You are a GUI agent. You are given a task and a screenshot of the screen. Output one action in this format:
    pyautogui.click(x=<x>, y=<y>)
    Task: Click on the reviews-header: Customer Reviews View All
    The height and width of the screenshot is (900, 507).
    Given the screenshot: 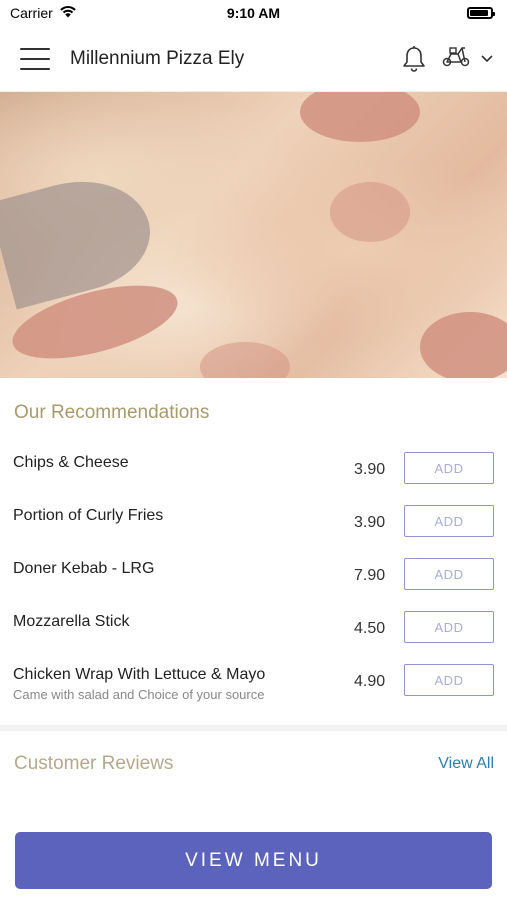 What is the action you would take?
    pyautogui.click(x=253, y=753)
    